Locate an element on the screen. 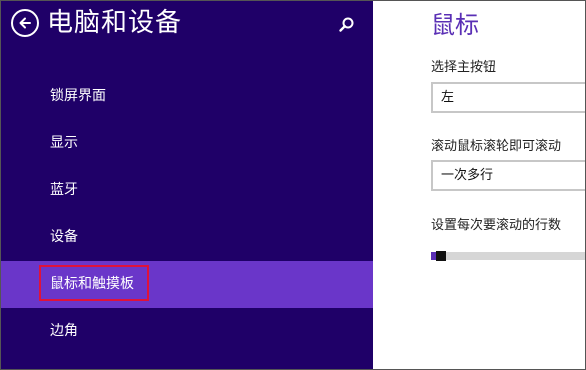 The height and width of the screenshot is (370, 586). detail-title: 鼠标 is located at coordinates (455, 25).